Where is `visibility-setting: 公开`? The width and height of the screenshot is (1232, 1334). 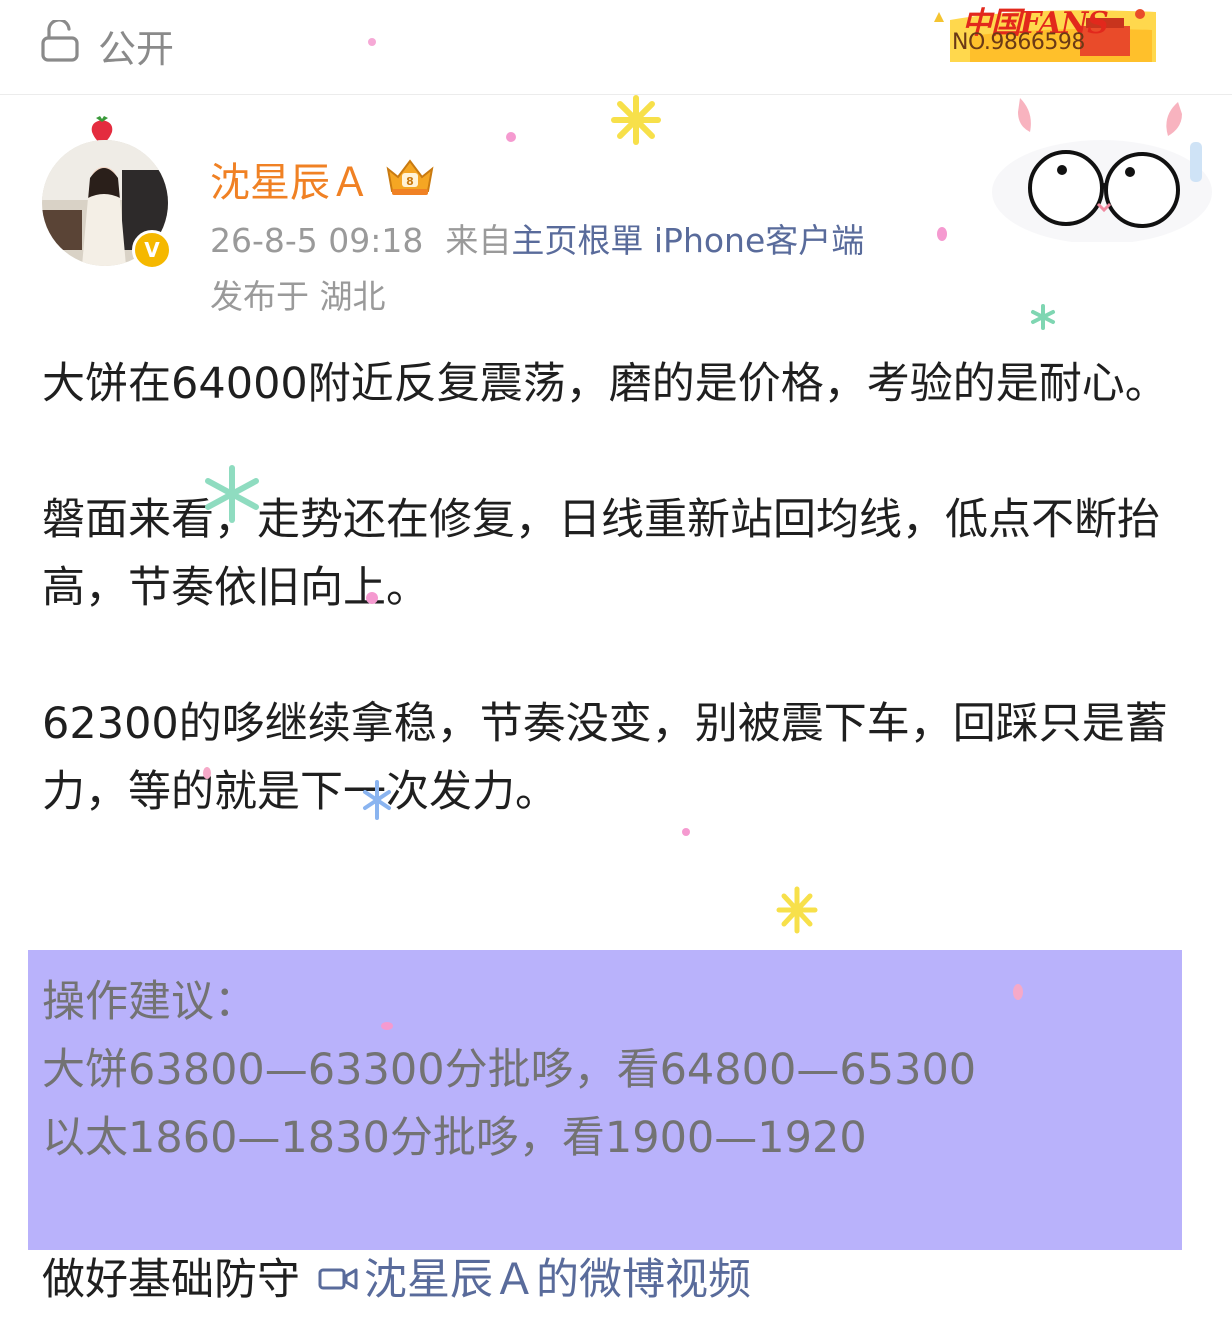 visibility-setting: 公开 is located at coordinates (107, 45).